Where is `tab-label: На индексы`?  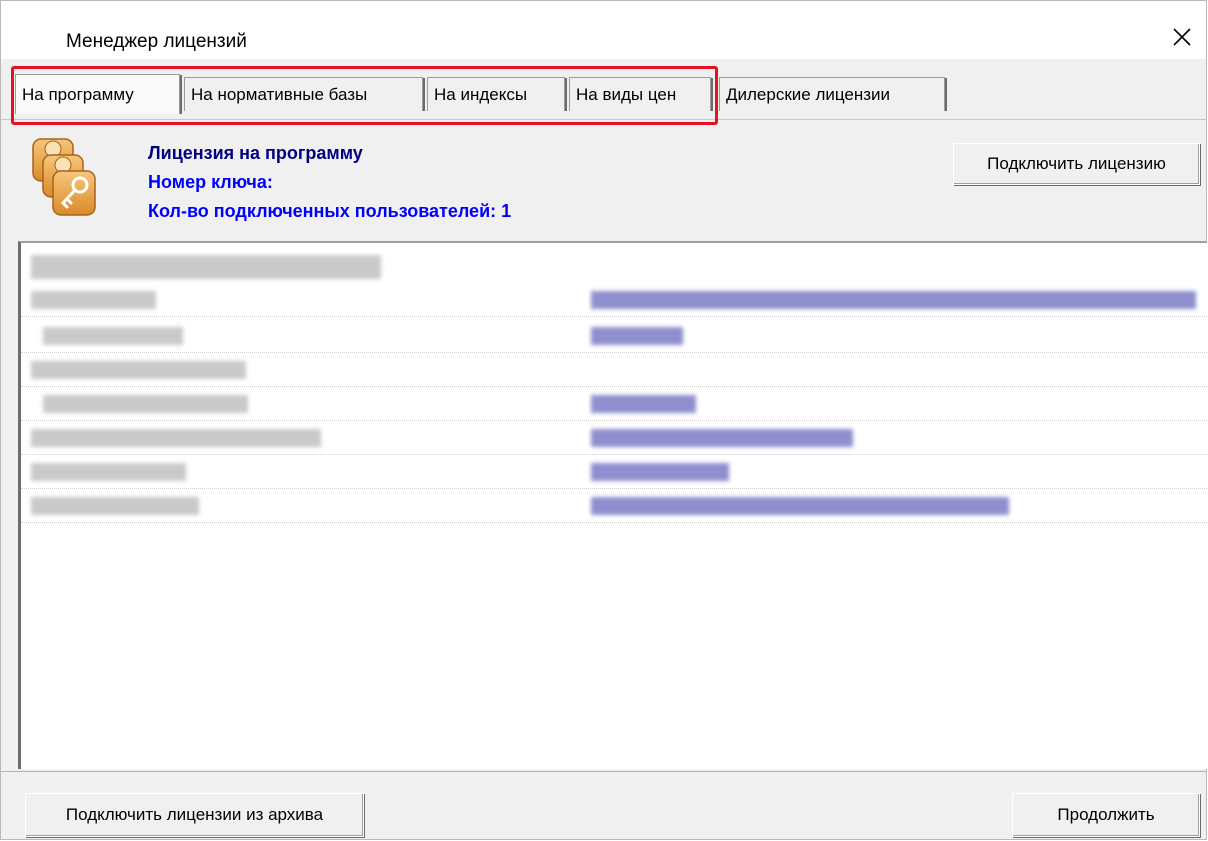
tab-label: На индексы is located at coordinates (481, 94).